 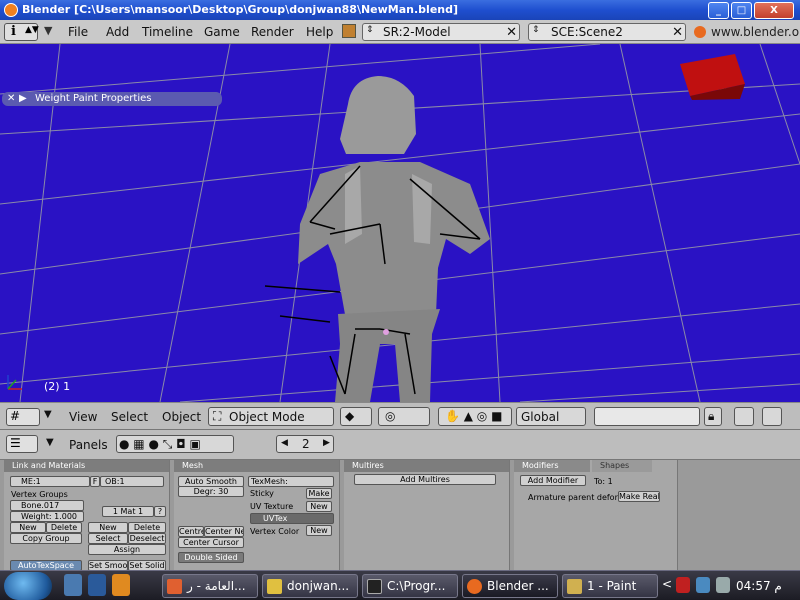 What do you see at coordinates (551, 416) in the screenshot?
I see `orientation-selector: Global` at bounding box center [551, 416].